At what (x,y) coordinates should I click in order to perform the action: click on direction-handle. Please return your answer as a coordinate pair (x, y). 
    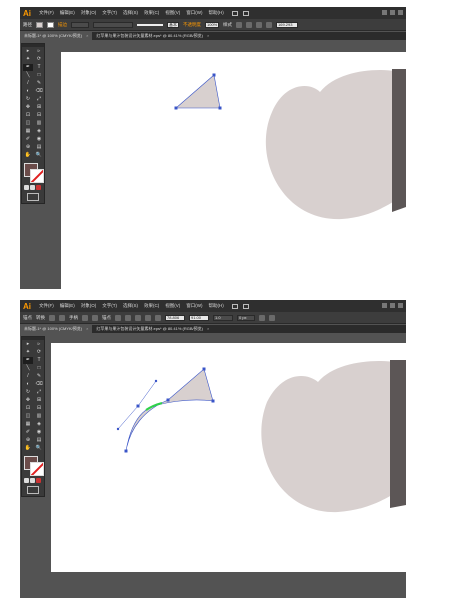
    Looking at the image, I should click on (147, 393).